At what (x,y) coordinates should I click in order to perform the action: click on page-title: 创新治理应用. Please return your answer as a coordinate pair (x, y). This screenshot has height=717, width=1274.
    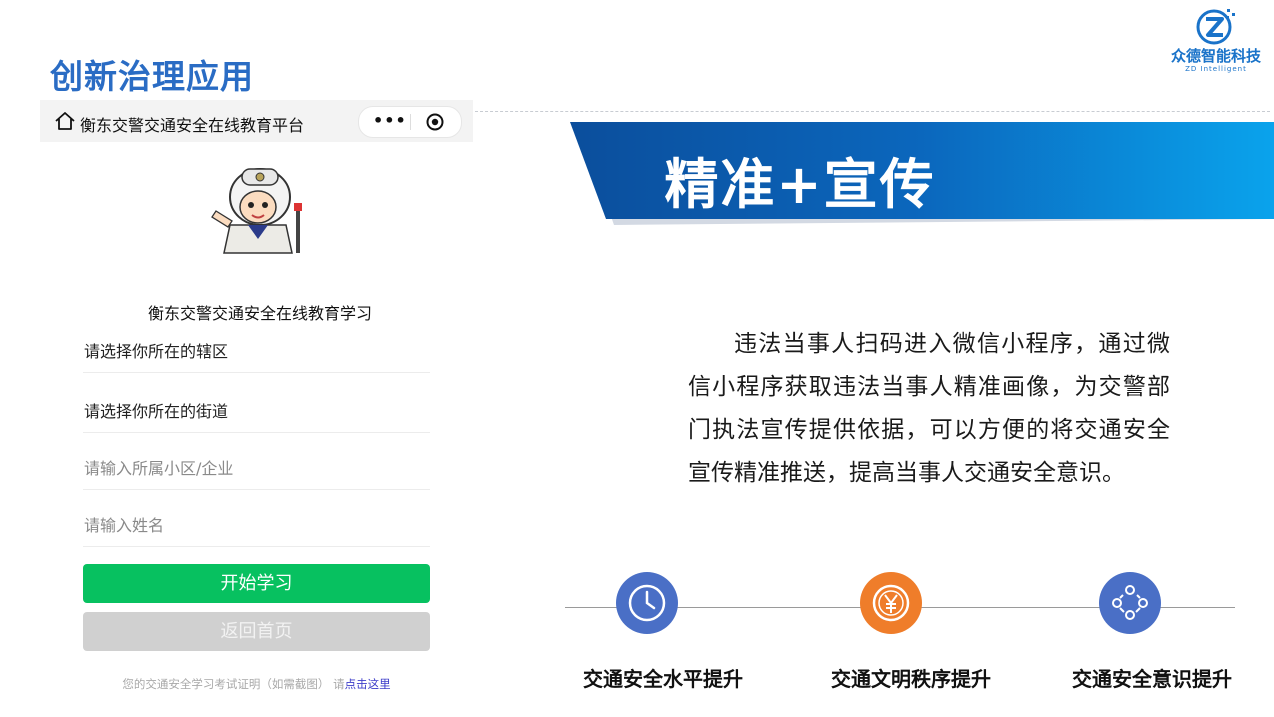
    Looking at the image, I should click on (152, 76).